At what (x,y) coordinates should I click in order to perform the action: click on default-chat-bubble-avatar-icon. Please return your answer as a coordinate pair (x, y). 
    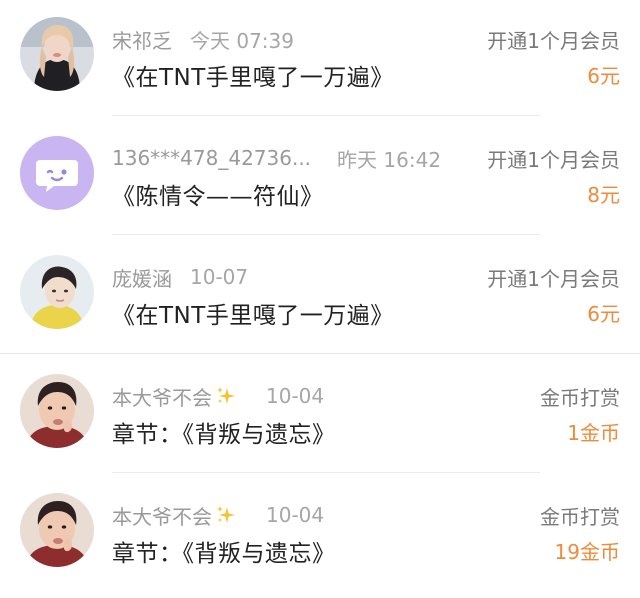
    Looking at the image, I should click on (57, 173).